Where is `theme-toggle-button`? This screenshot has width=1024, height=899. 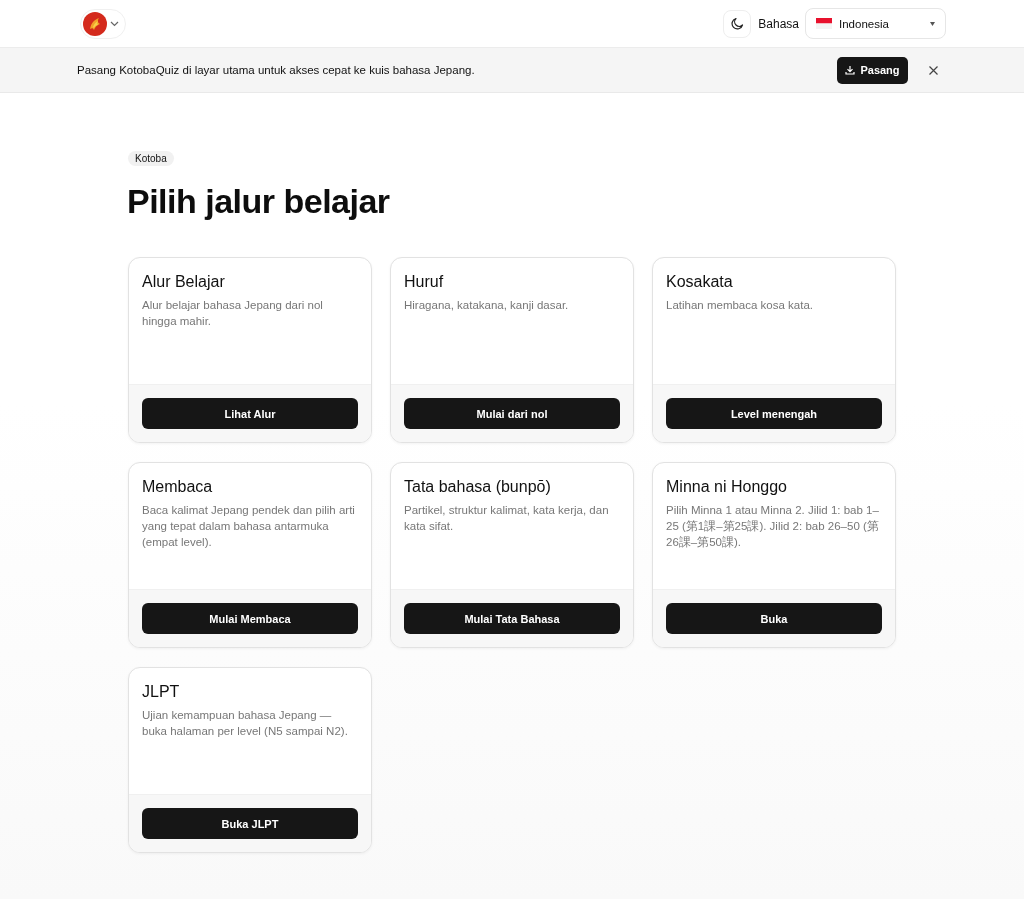
theme-toggle-button is located at coordinates (737, 23).